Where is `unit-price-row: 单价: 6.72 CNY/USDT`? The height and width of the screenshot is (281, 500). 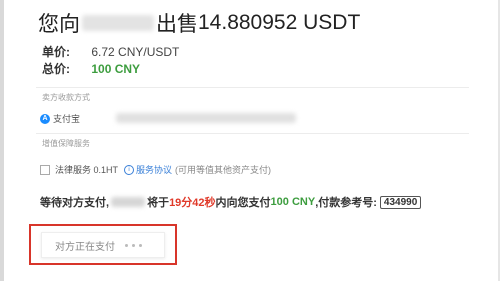 unit-price-row: 单价: 6.72 CNY/USDT is located at coordinates (110, 51).